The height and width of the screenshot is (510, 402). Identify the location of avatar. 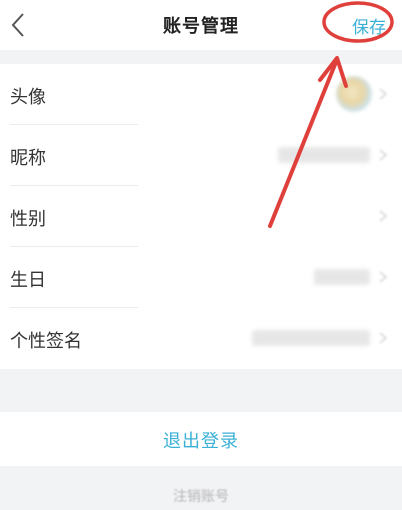
(354, 94).